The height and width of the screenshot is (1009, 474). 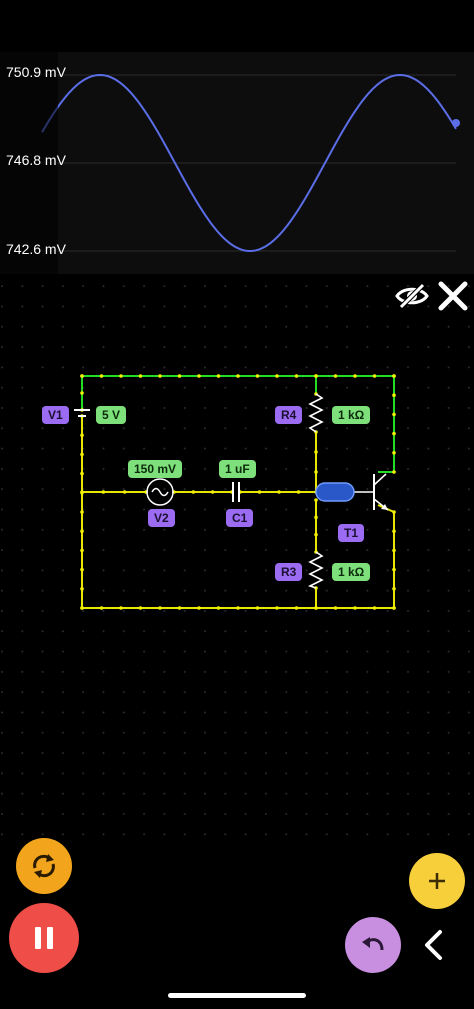 I want to click on v2-value-badge: 150 mV, so click(x=155, y=469).